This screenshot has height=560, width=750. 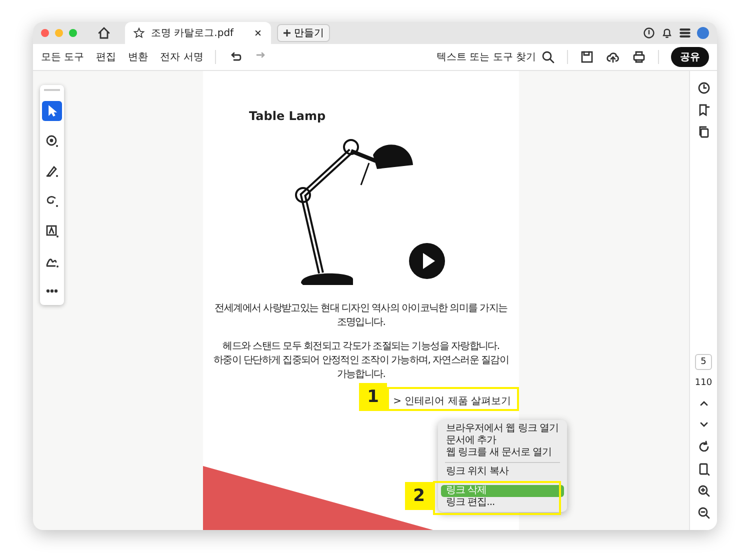 I want to click on body-paragraph: 헤드와 스탠드 모두 회전되고 각도가 조절되는 기능성을 자랑합니다. 하중이 단단하게 집중되어 안정적인 조작이 가능하며, 자연스러운 질감이 가능합니다., so click(x=361, y=361).